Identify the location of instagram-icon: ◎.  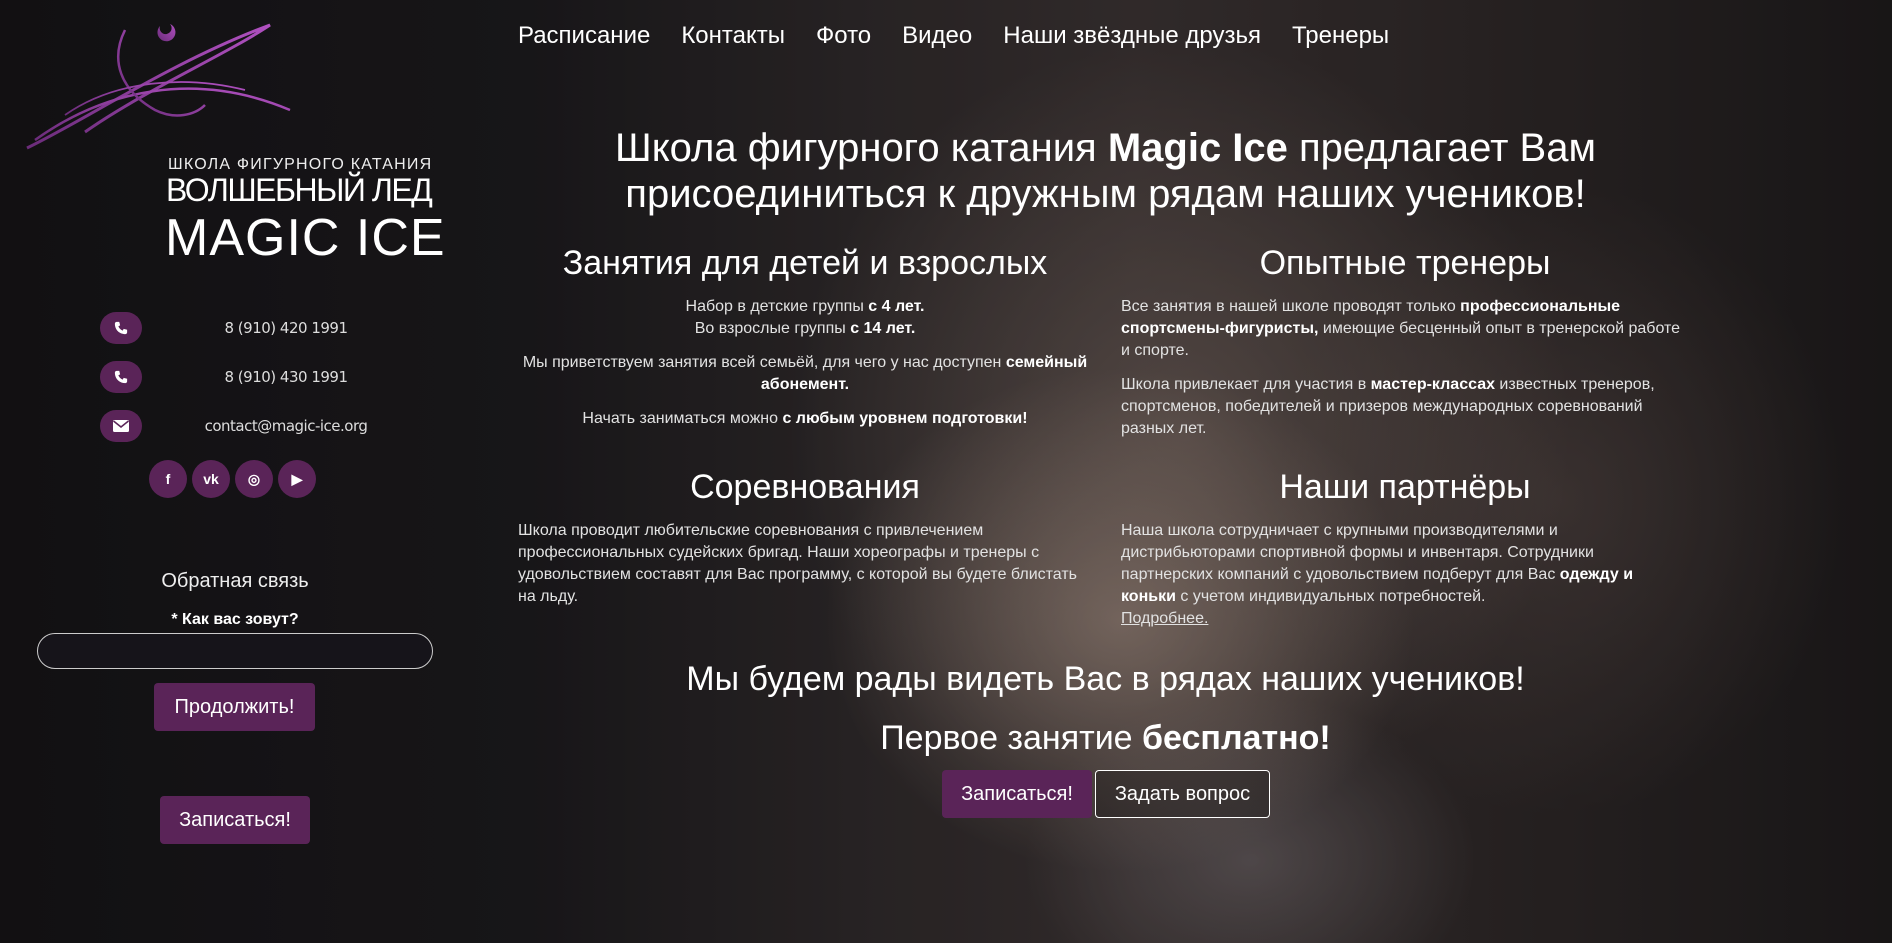
(254, 479).